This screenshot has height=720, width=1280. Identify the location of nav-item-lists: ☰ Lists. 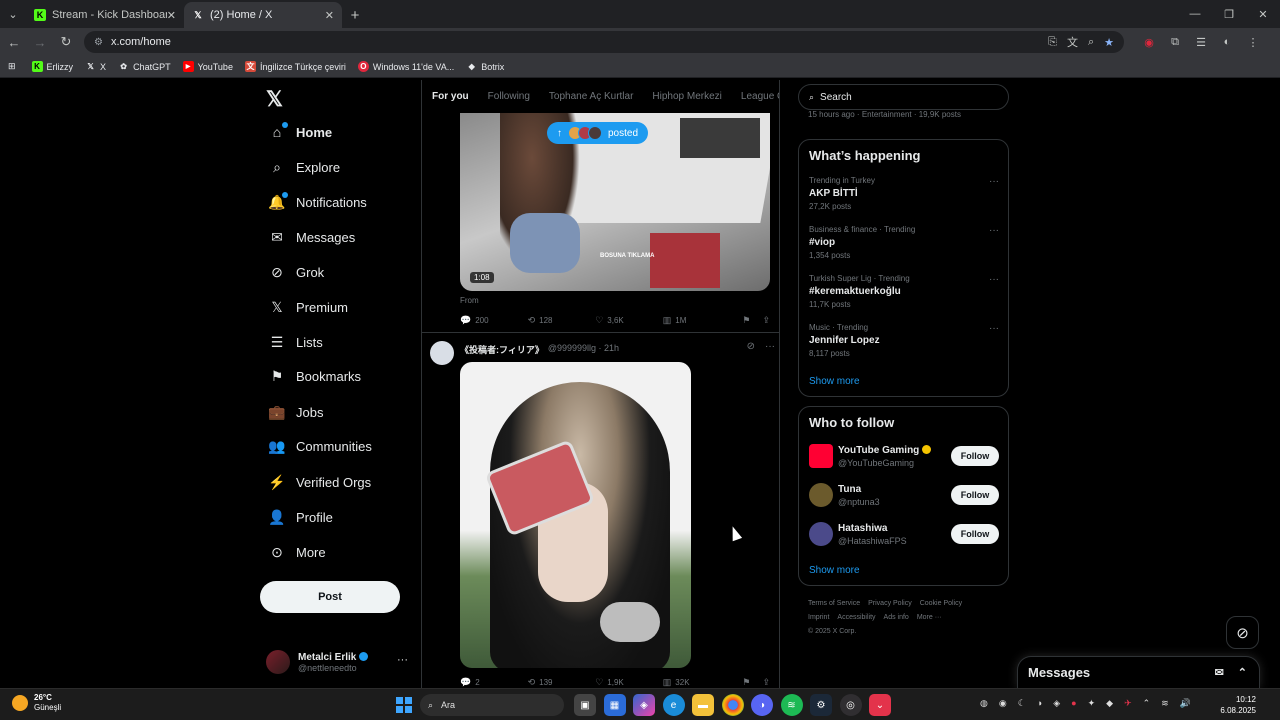
(295, 342).